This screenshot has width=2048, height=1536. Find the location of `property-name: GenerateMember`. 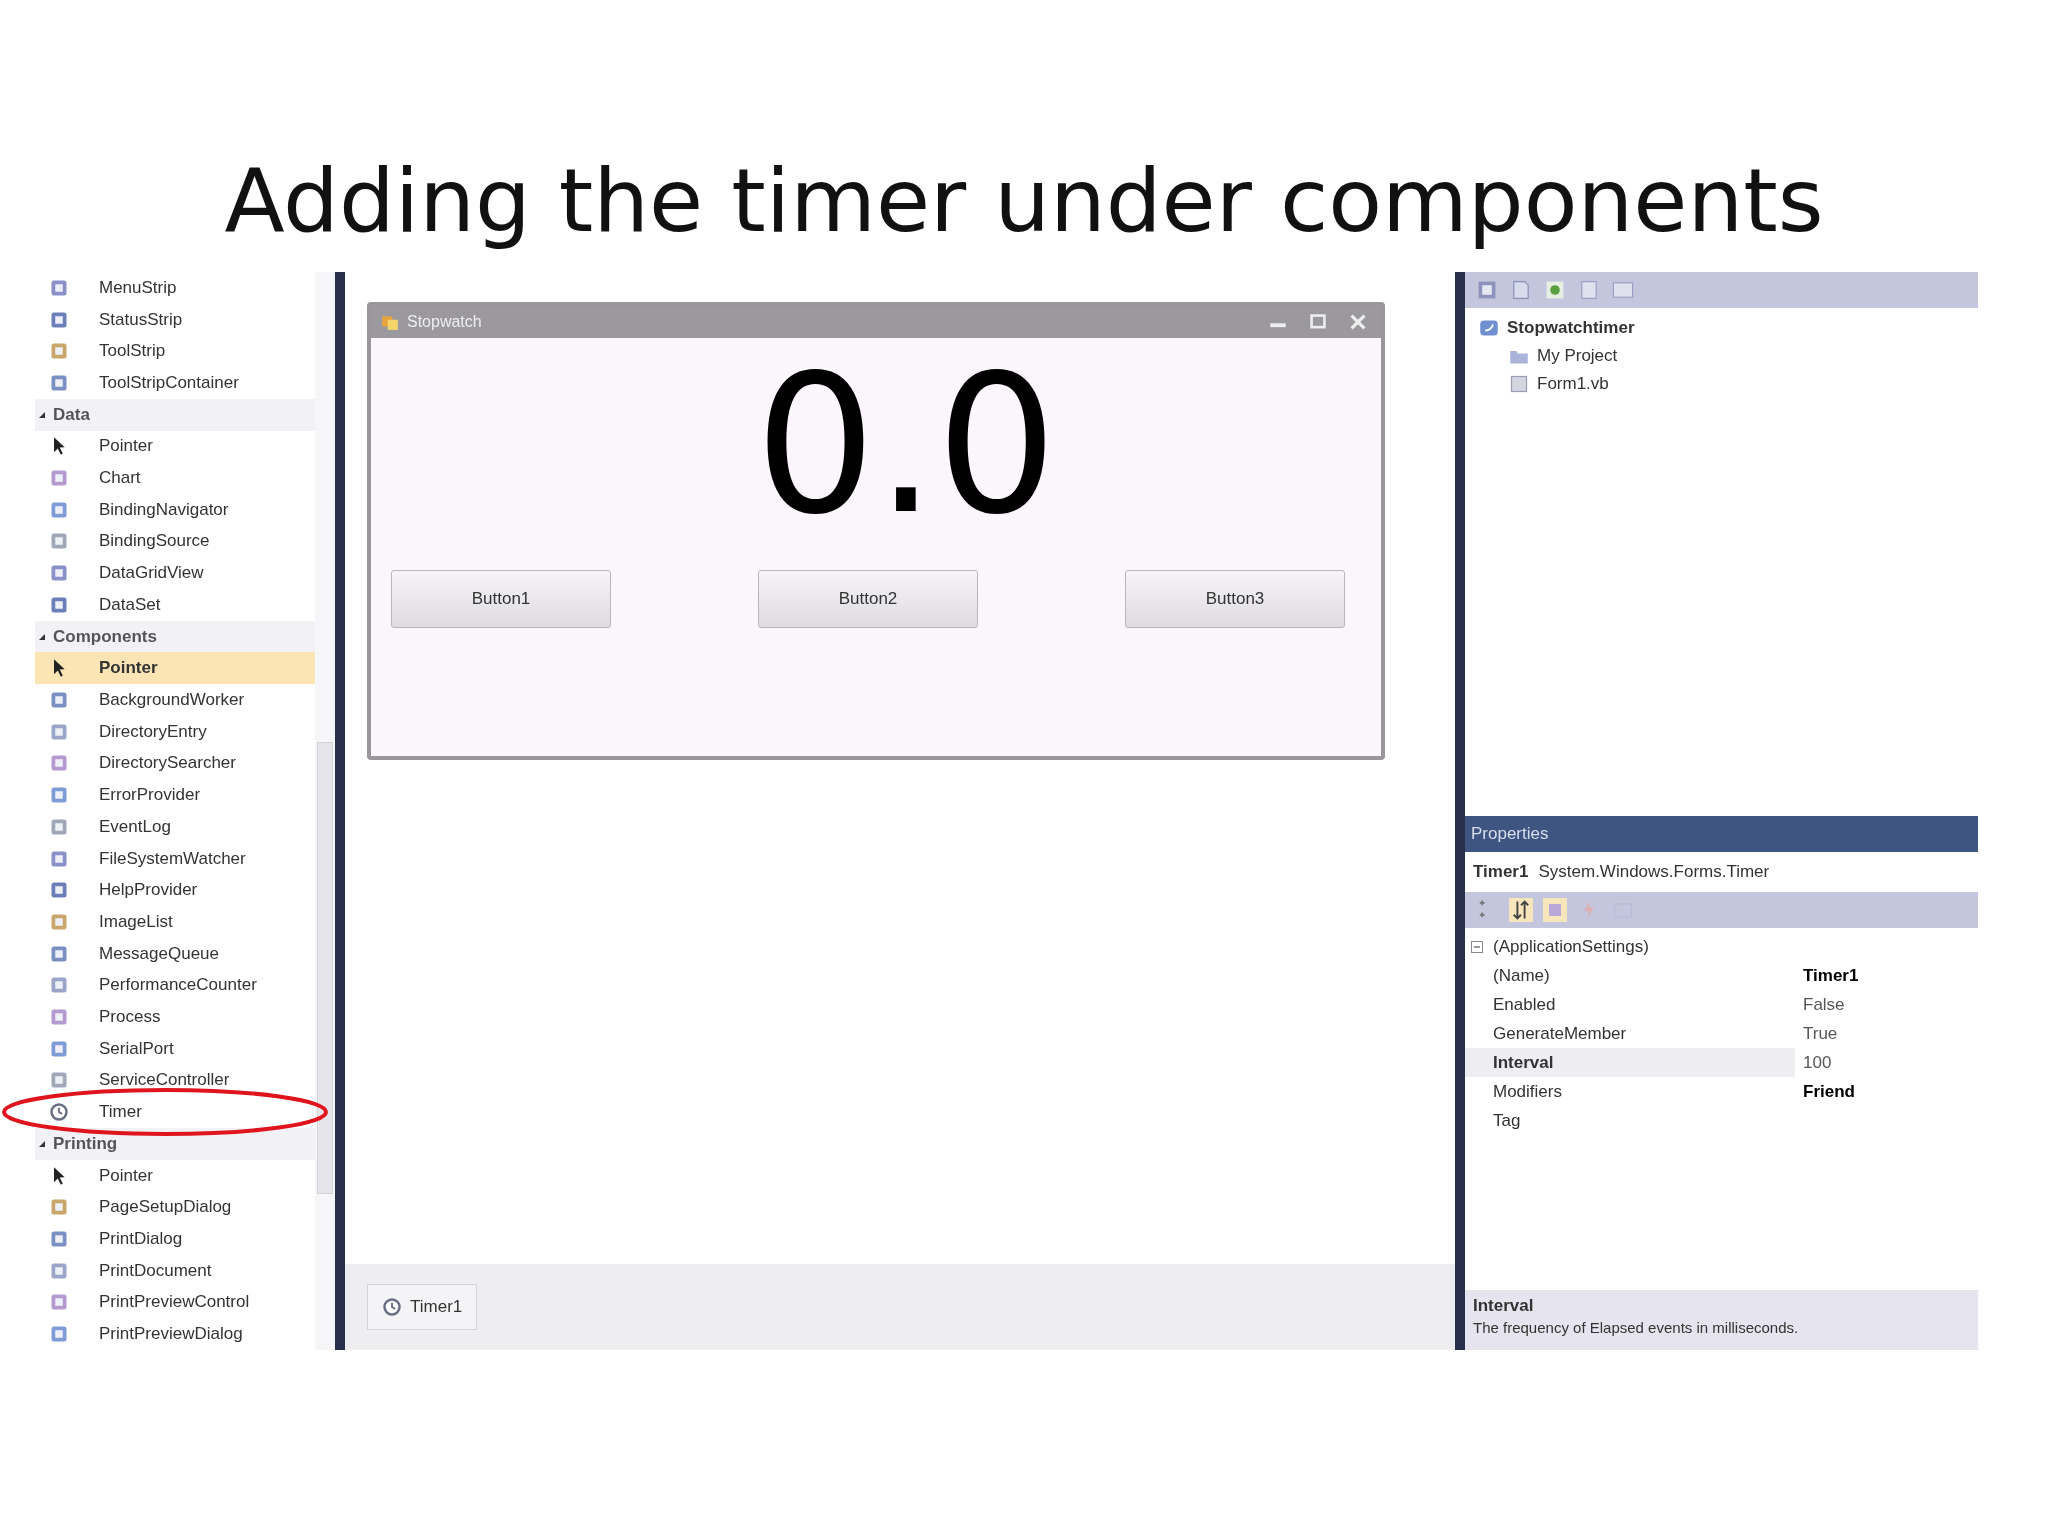

property-name: GenerateMember is located at coordinates (1630, 1033).